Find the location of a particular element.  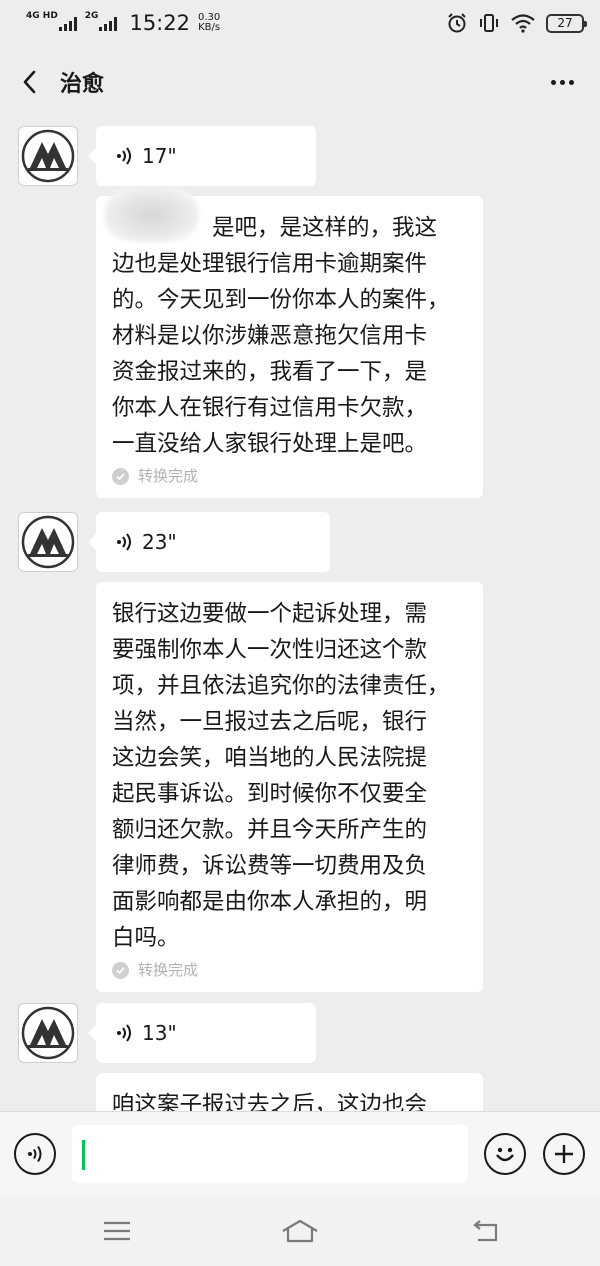

battery-level: 27 is located at coordinates (565, 23).